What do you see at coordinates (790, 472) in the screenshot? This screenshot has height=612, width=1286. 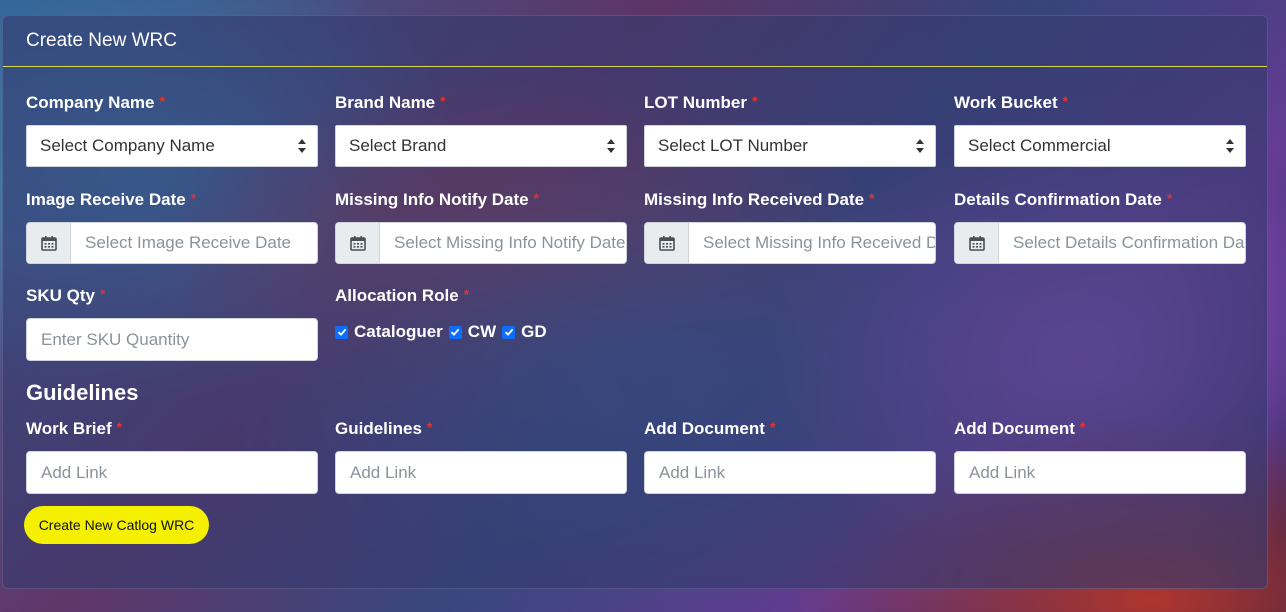 I see `add-document-input-1: Add Link` at bounding box center [790, 472].